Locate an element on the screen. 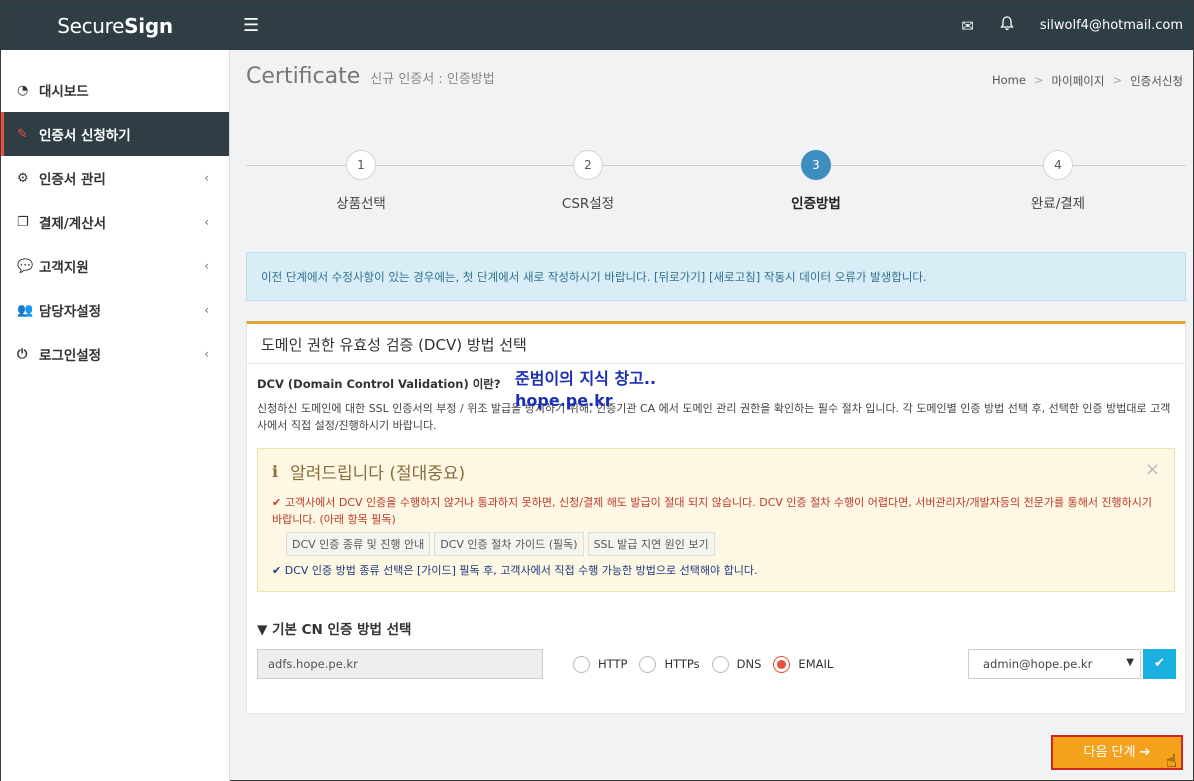  radio-label: DNS is located at coordinates (749, 664).